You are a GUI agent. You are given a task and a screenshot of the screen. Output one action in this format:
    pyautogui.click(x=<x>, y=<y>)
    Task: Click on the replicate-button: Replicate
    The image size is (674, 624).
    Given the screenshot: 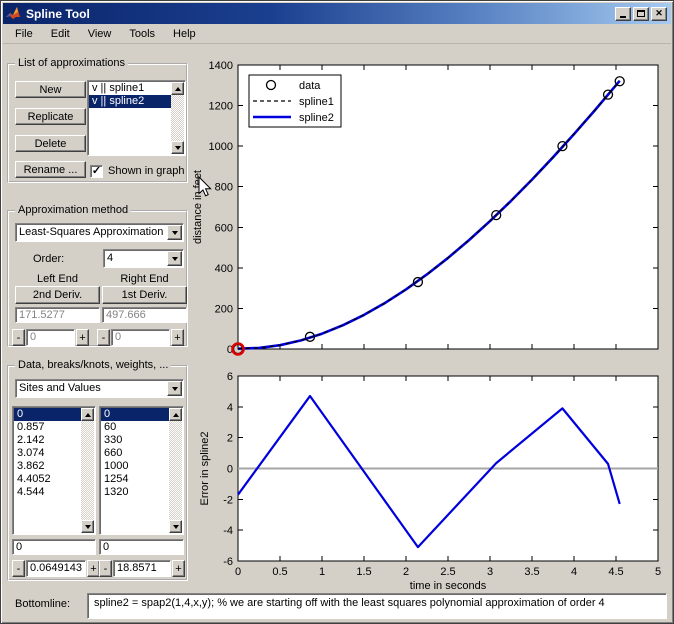 What is the action you would take?
    pyautogui.click(x=50, y=116)
    